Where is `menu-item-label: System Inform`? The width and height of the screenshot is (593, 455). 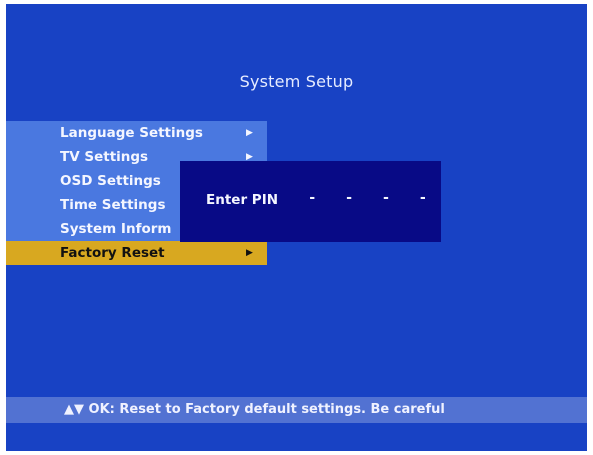
menu-item-label: System Inform is located at coordinates (116, 229).